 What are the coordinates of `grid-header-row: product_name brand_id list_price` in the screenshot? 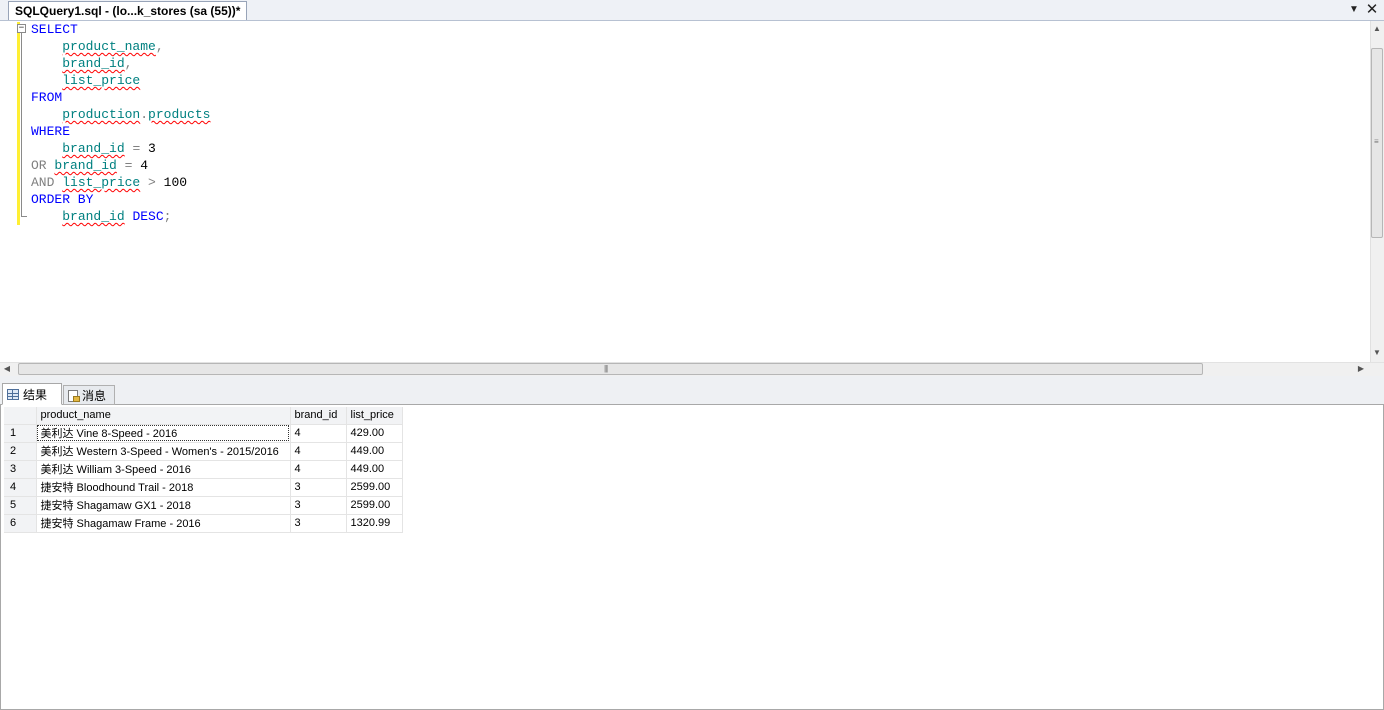 It's located at (203, 416).